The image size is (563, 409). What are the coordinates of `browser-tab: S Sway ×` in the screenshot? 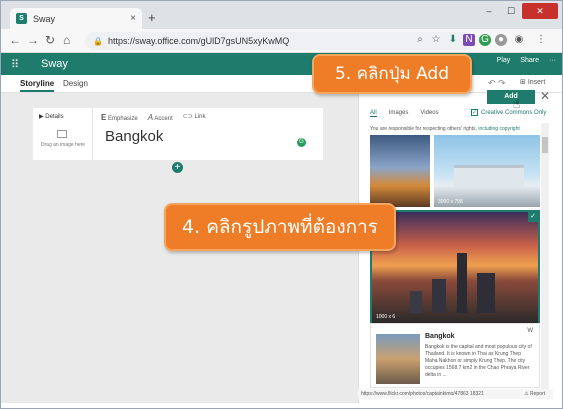 It's located at (76, 18).